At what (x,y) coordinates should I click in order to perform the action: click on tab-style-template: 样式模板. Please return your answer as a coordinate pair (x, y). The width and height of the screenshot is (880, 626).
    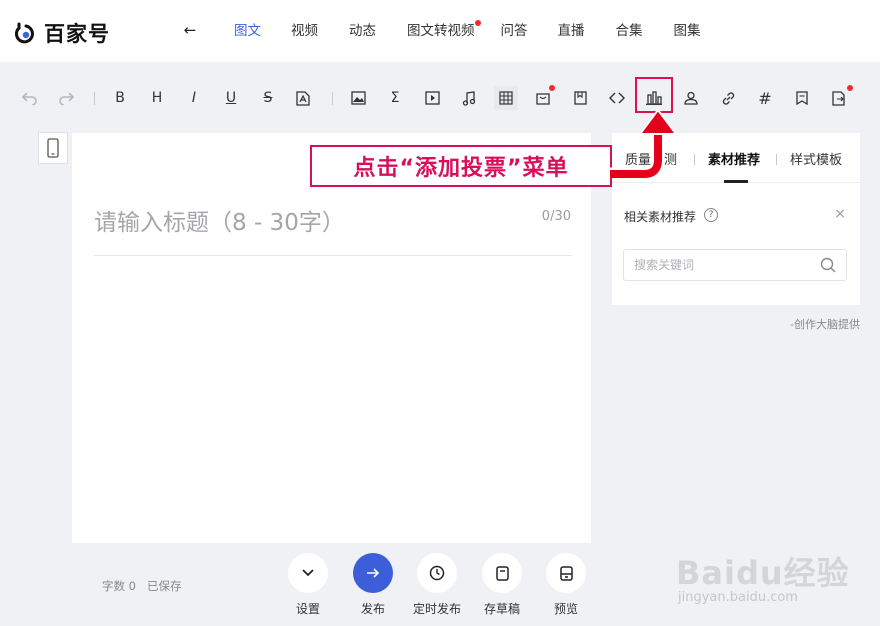
    Looking at the image, I should click on (816, 158).